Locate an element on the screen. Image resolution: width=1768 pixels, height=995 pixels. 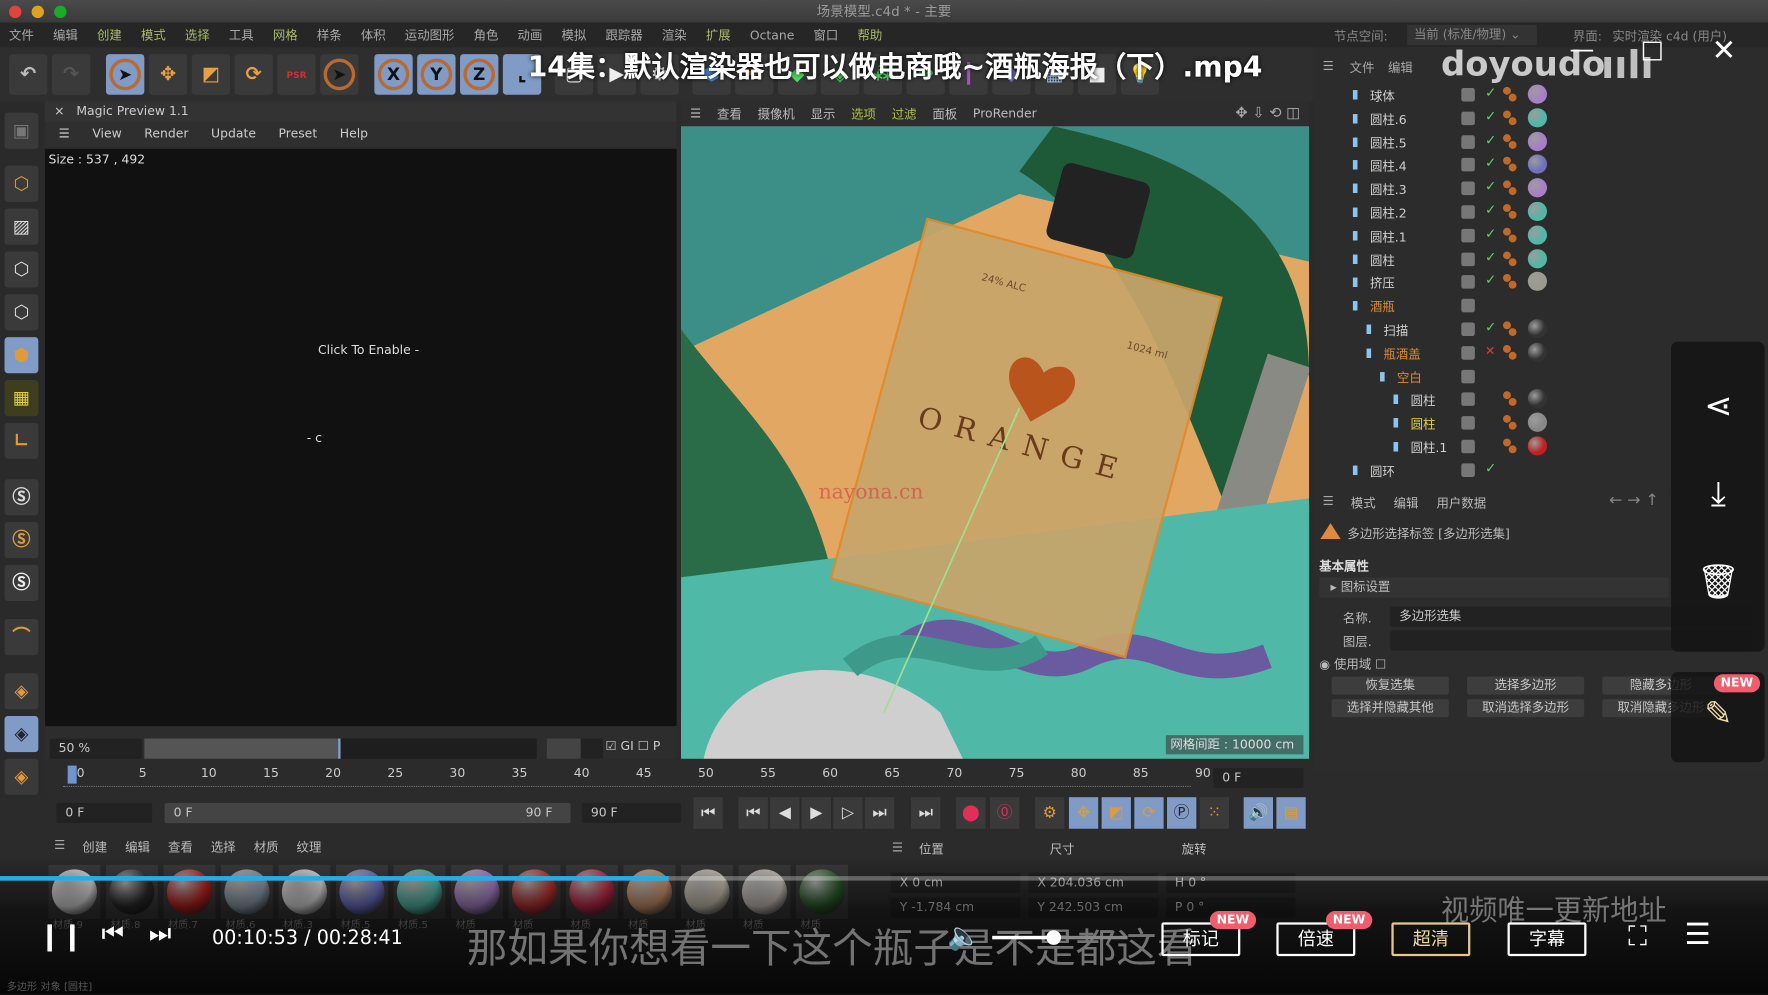
icon-settings-group: ▸ 图标设置 is located at coordinates (1494, 587).